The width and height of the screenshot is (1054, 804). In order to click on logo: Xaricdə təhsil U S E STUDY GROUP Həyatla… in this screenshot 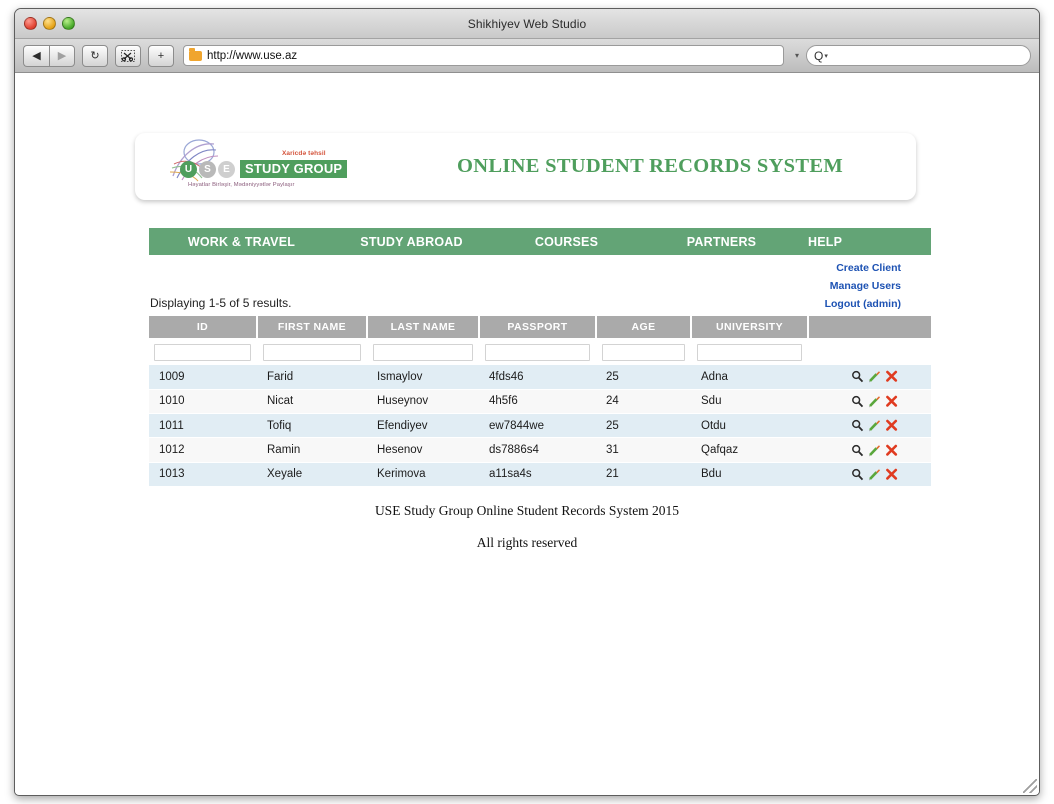, I will do `click(267, 167)`.